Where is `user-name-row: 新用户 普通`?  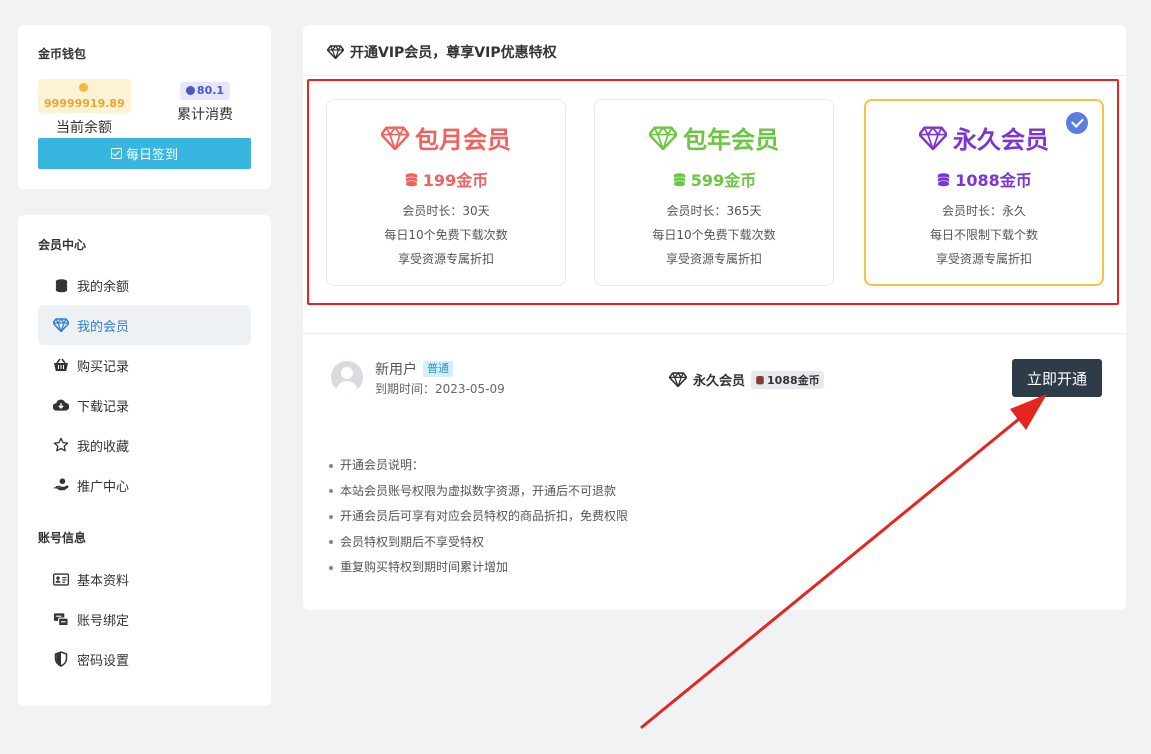
user-name-row: 新用户 普通 is located at coordinates (414, 369).